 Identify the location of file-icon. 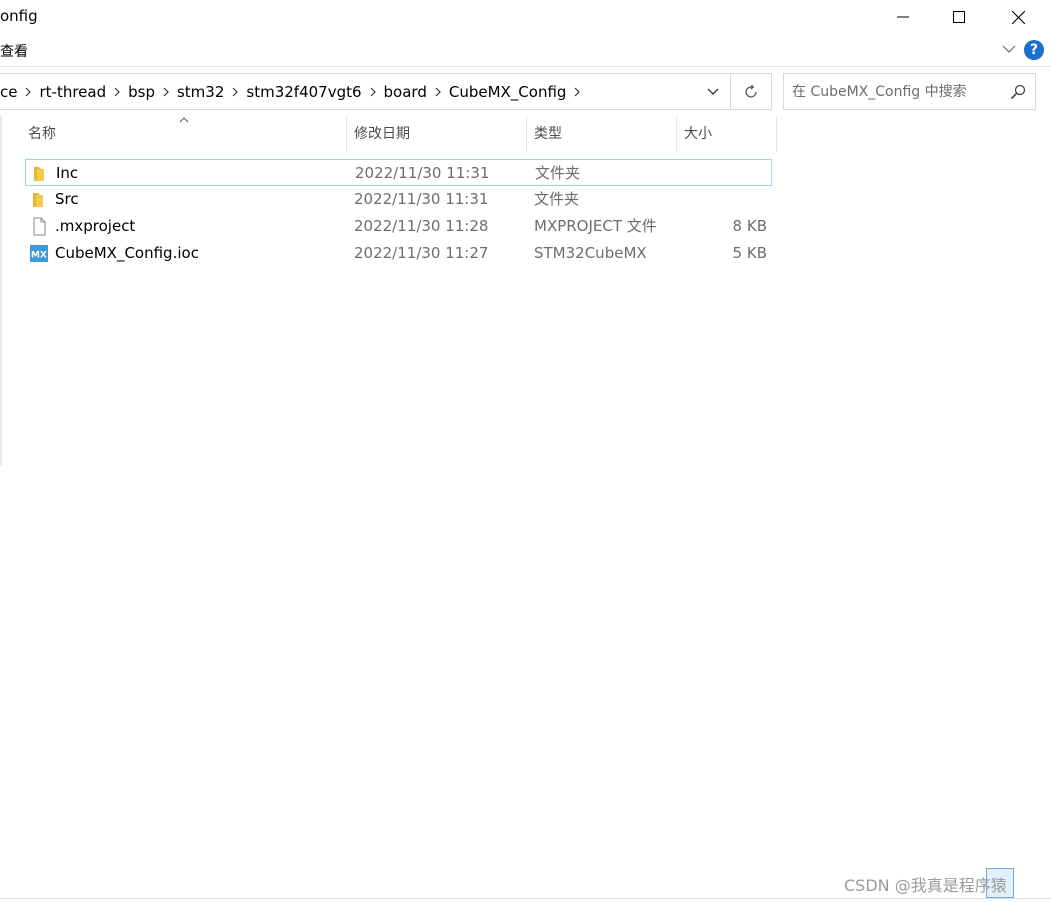
(39, 226).